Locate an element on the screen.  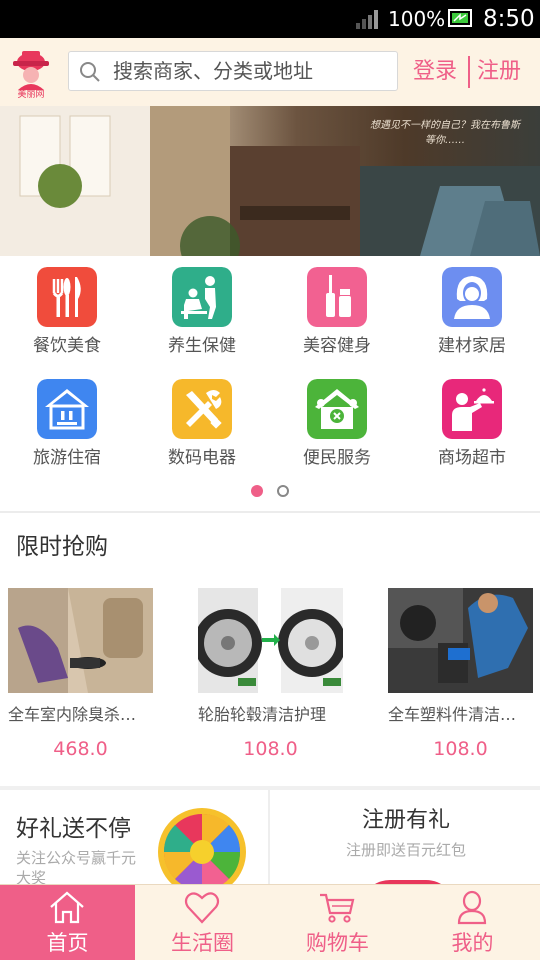
person-icon is located at coordinates (472, 297).